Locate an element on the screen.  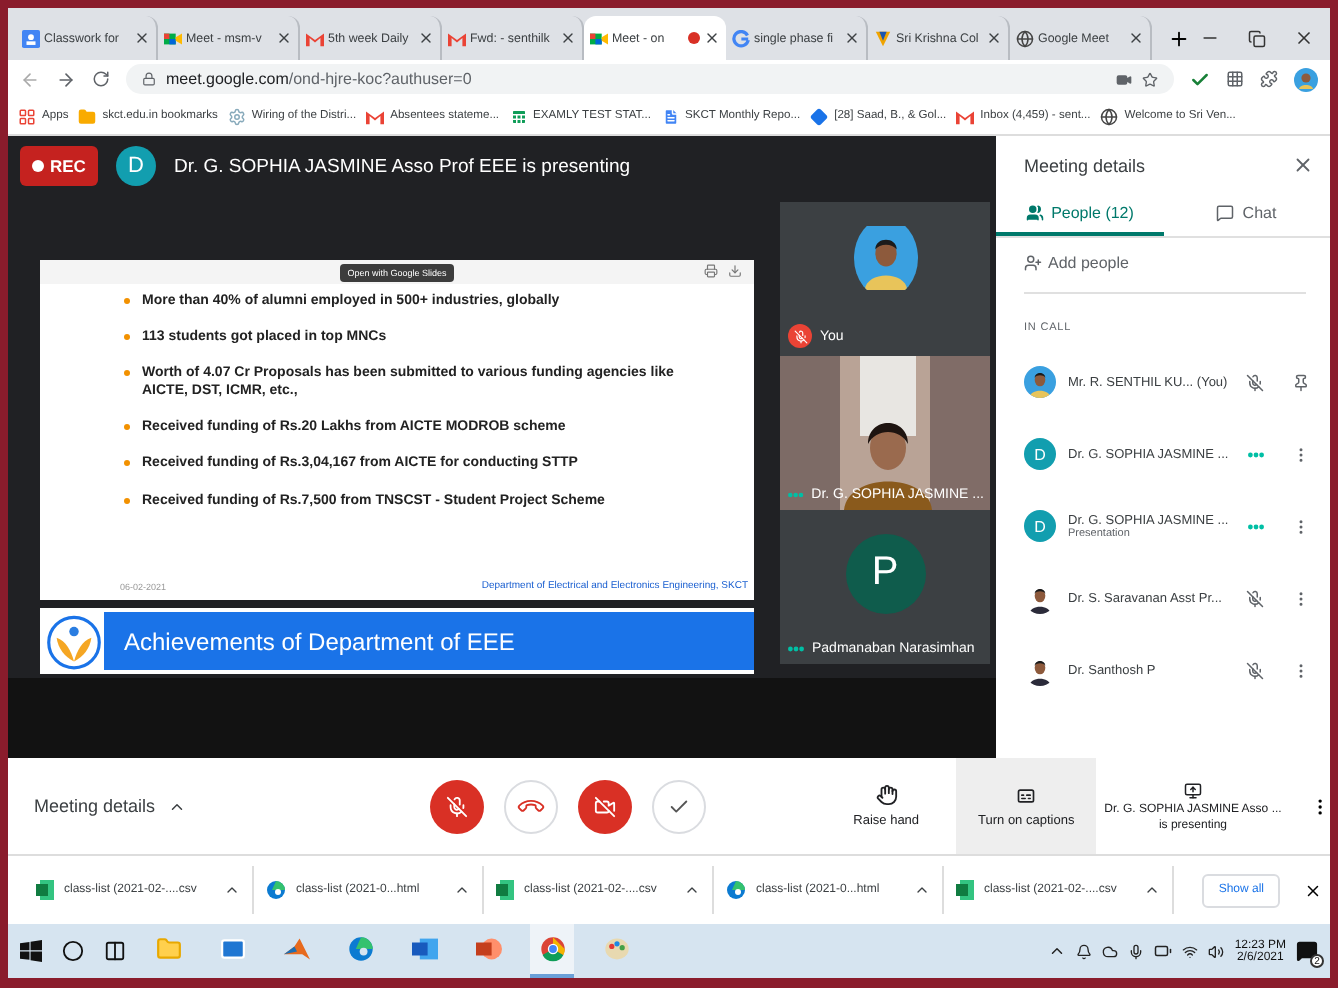
camera-button is located at coordinates (605, 806).